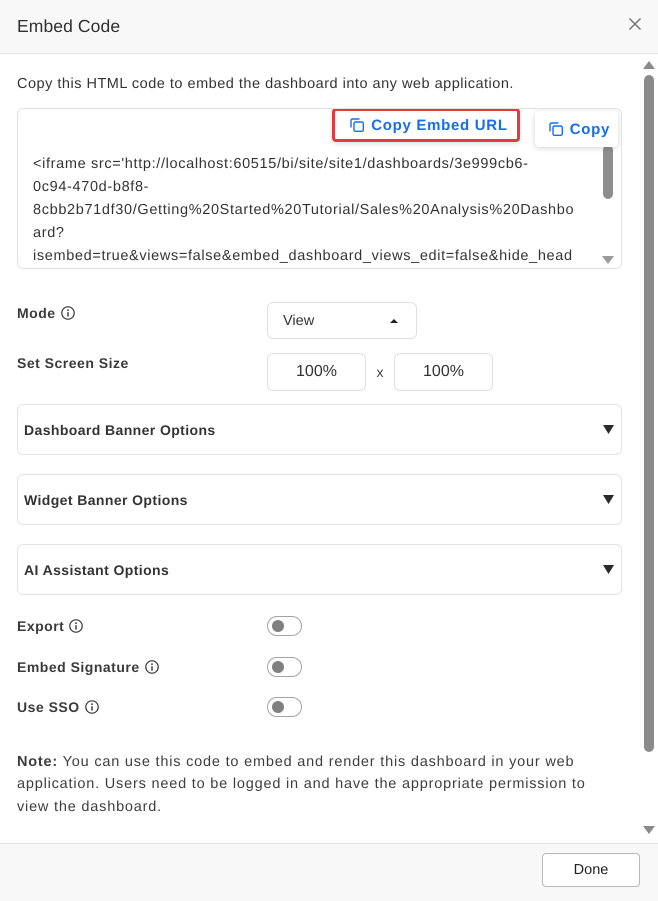  What do you see at coordinates (68, 26) in the screenshot?
I see `dialog-title: Embed Code` at bounding box center [68, 26].